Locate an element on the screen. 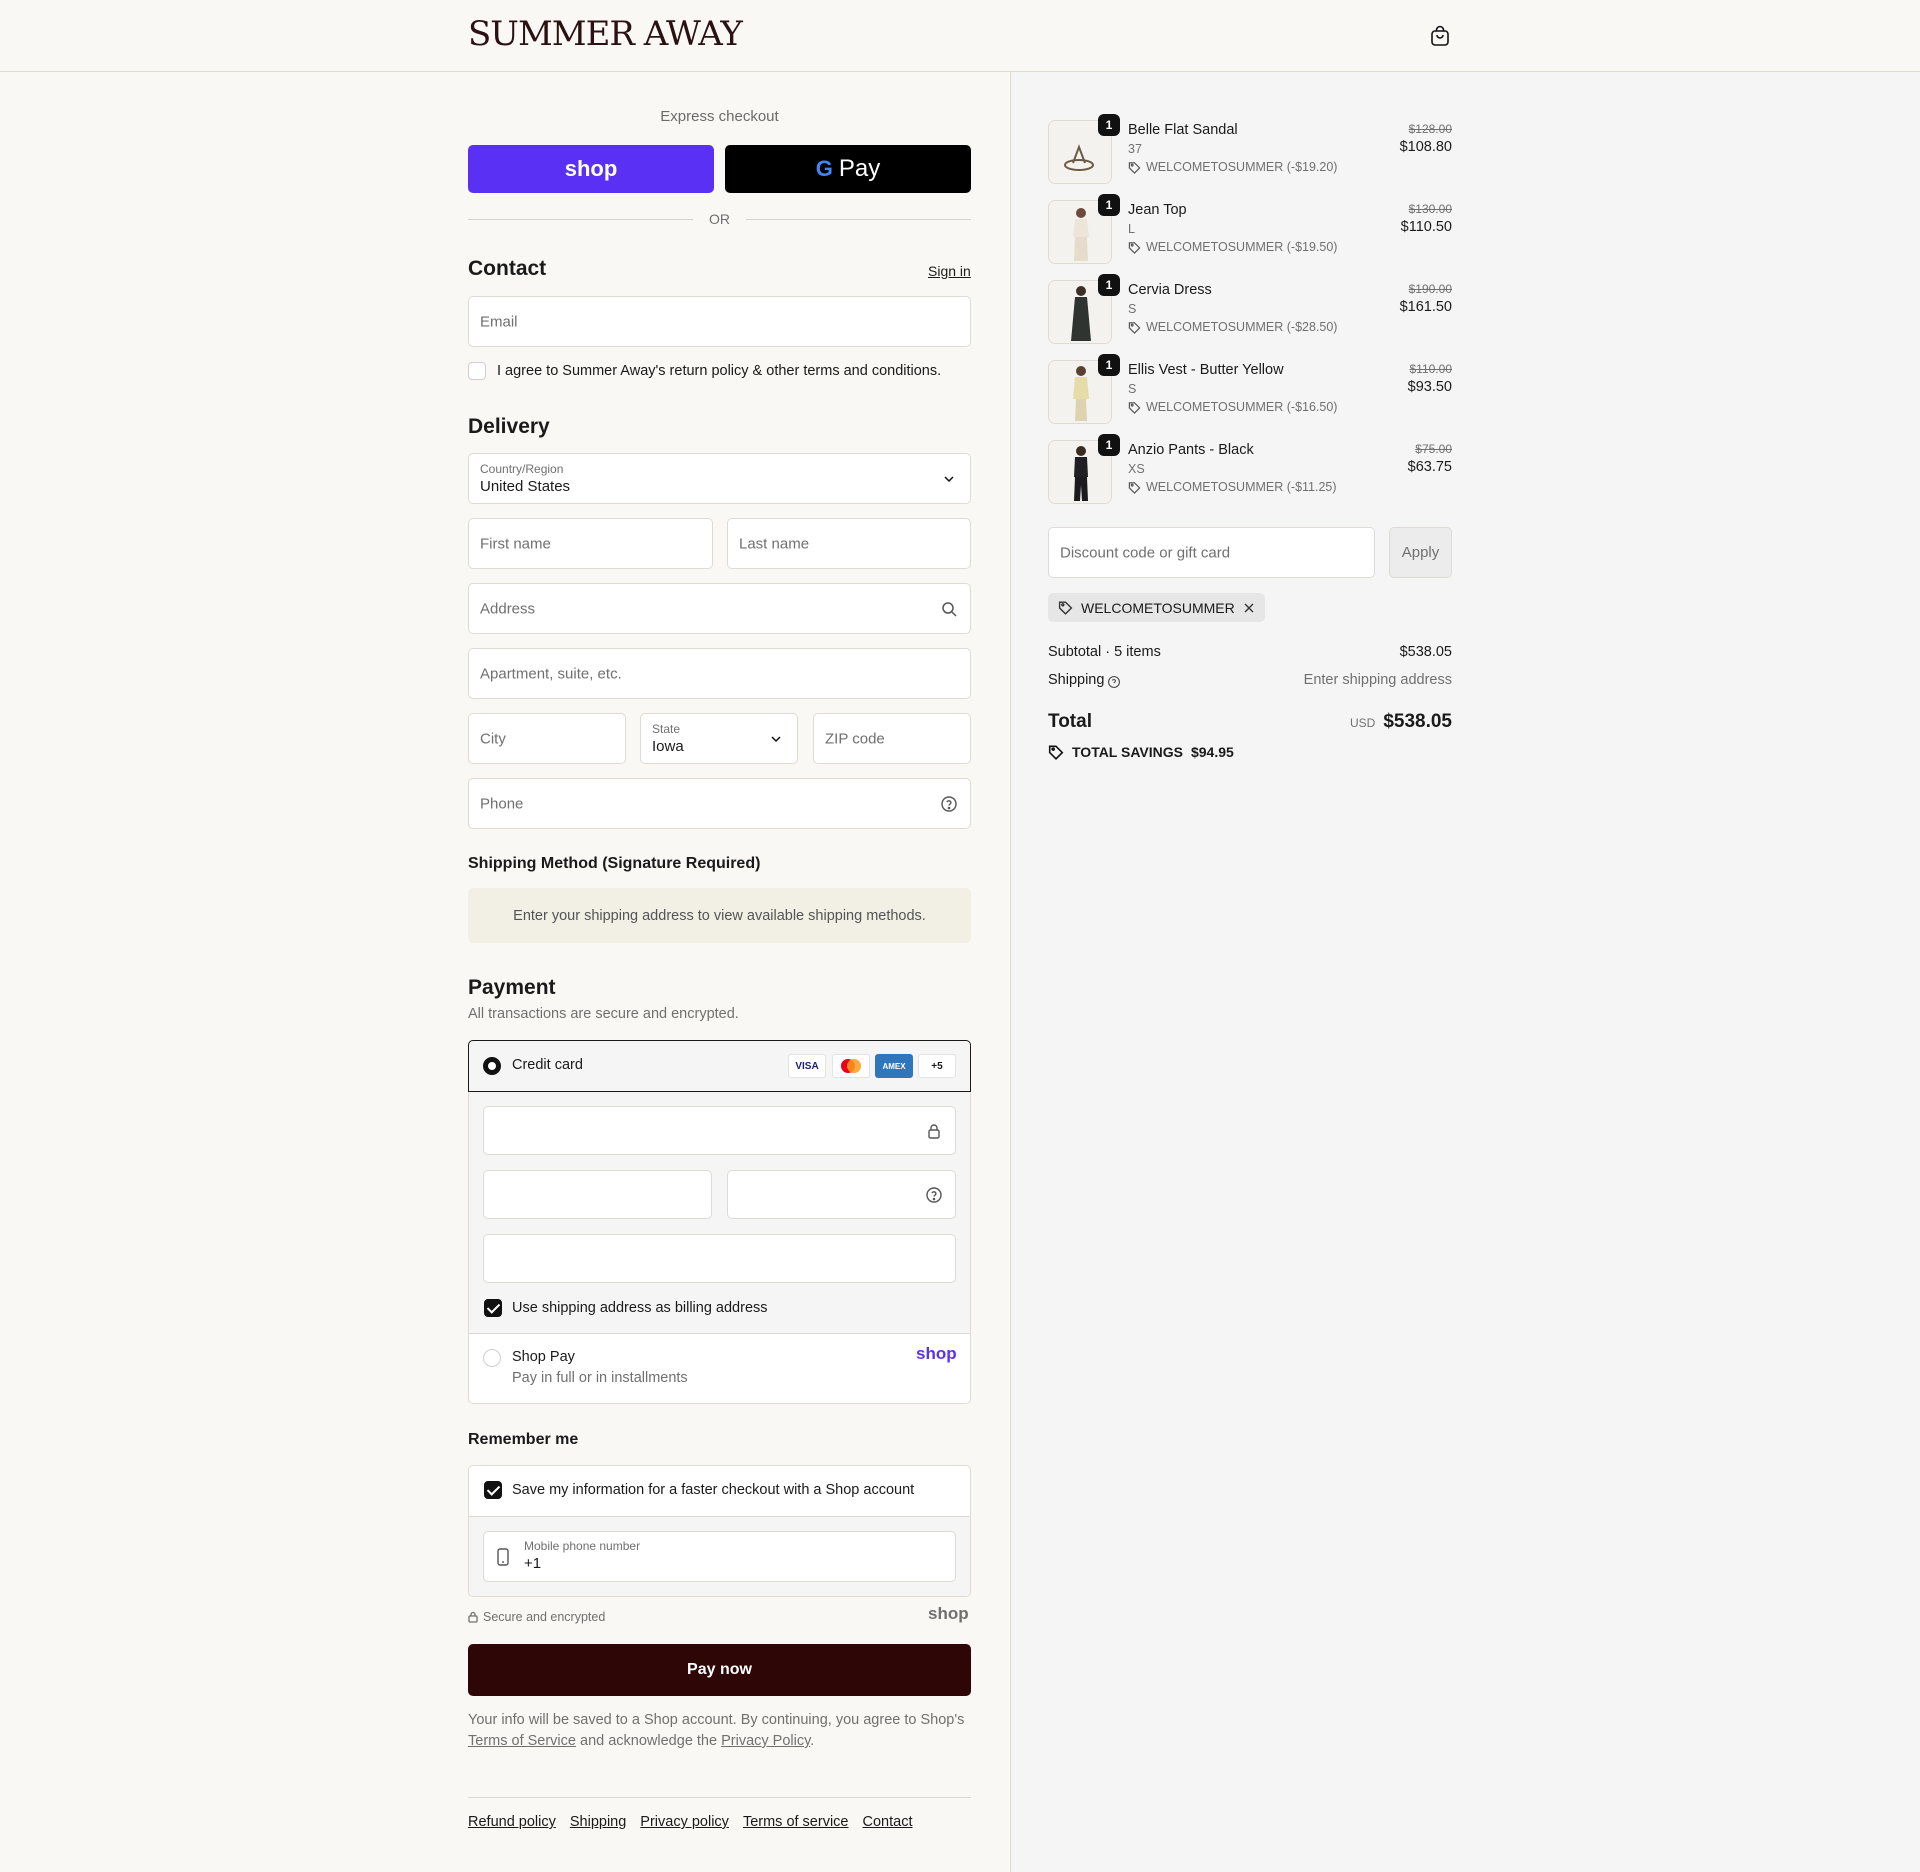  phone-placeholder: Phone is located at coordinates (502, 803).